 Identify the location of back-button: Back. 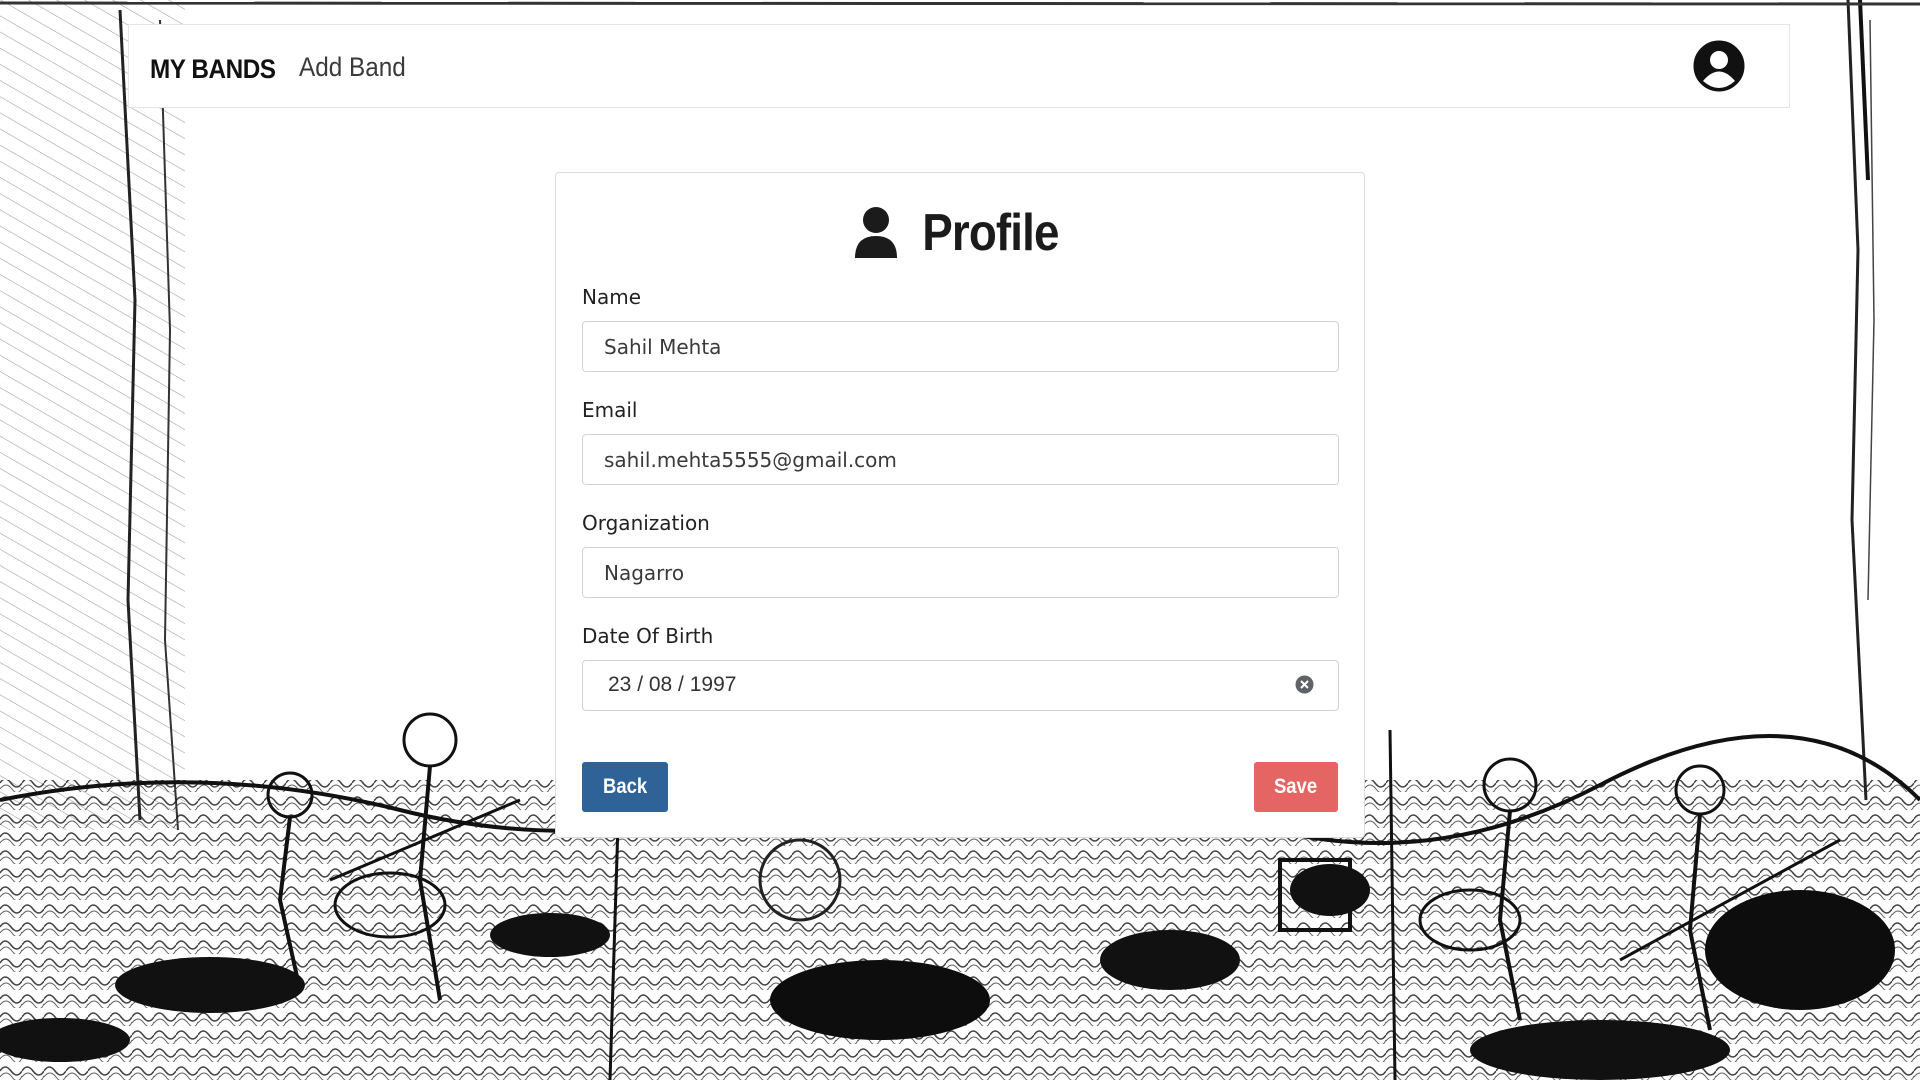
(625, 787).